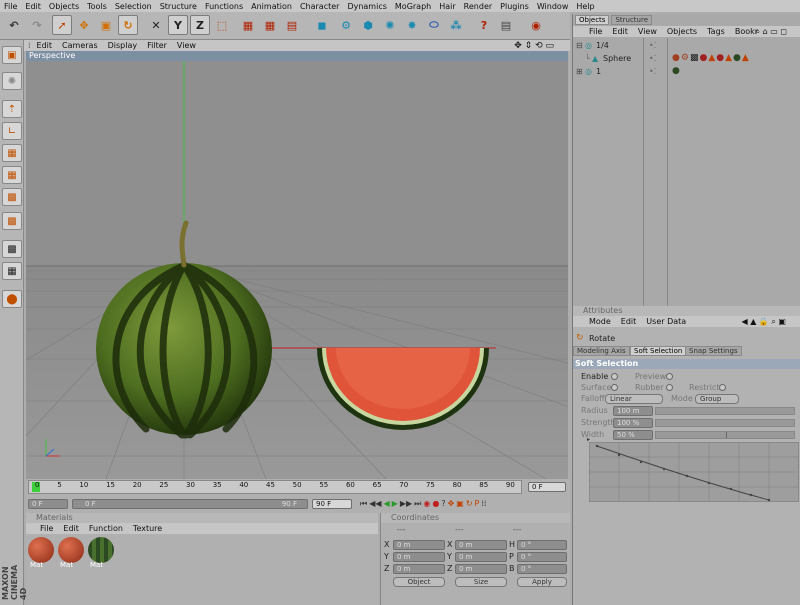  I want to click on menu-edit: Edit, so click(33, 6).